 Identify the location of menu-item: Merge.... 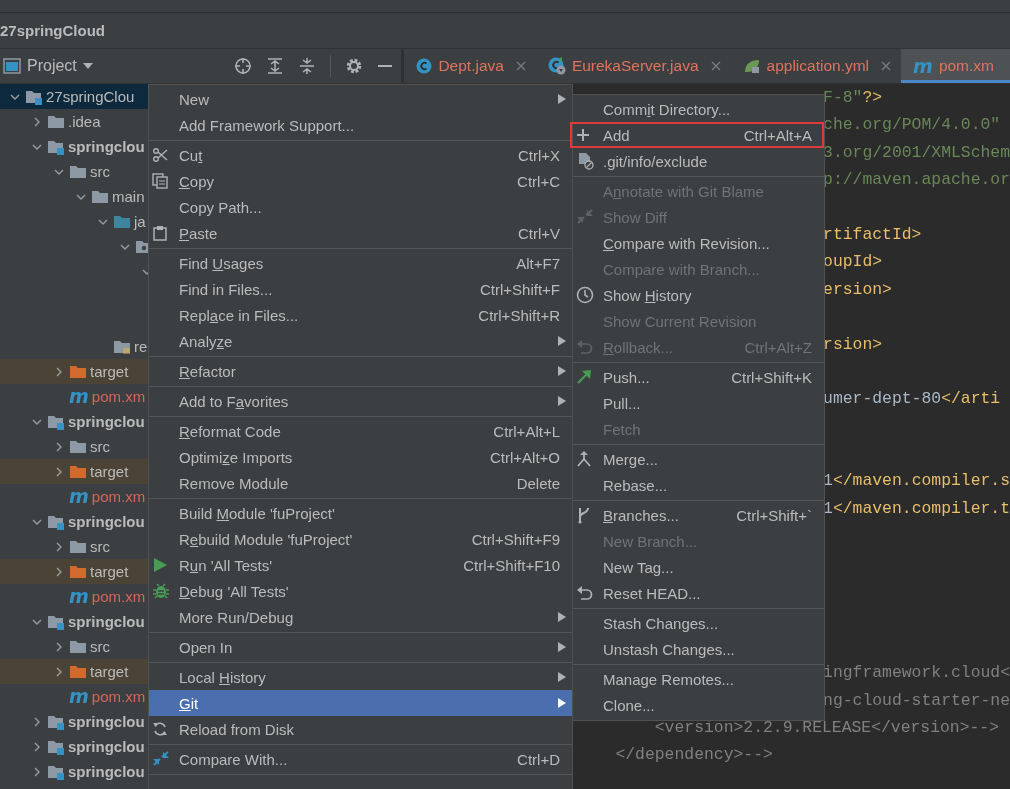
(698, 459).